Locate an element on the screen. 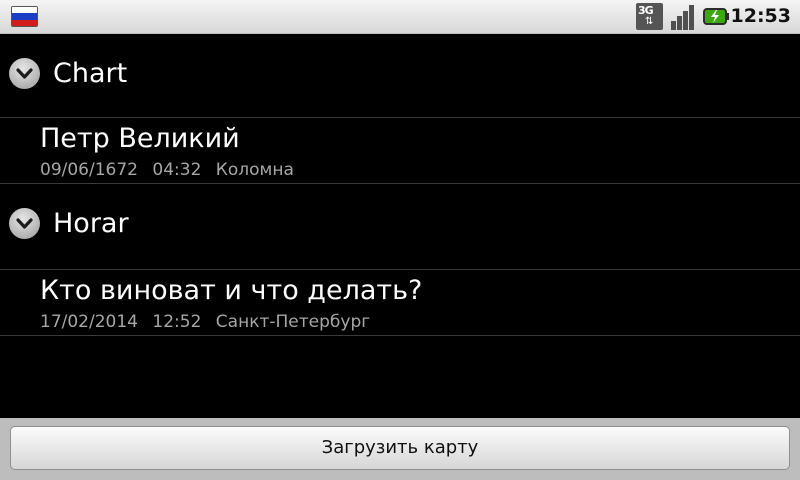  item-meta: 17/02/2014 12:52 Санкт-Петербург is located at coordinates (209, 322).